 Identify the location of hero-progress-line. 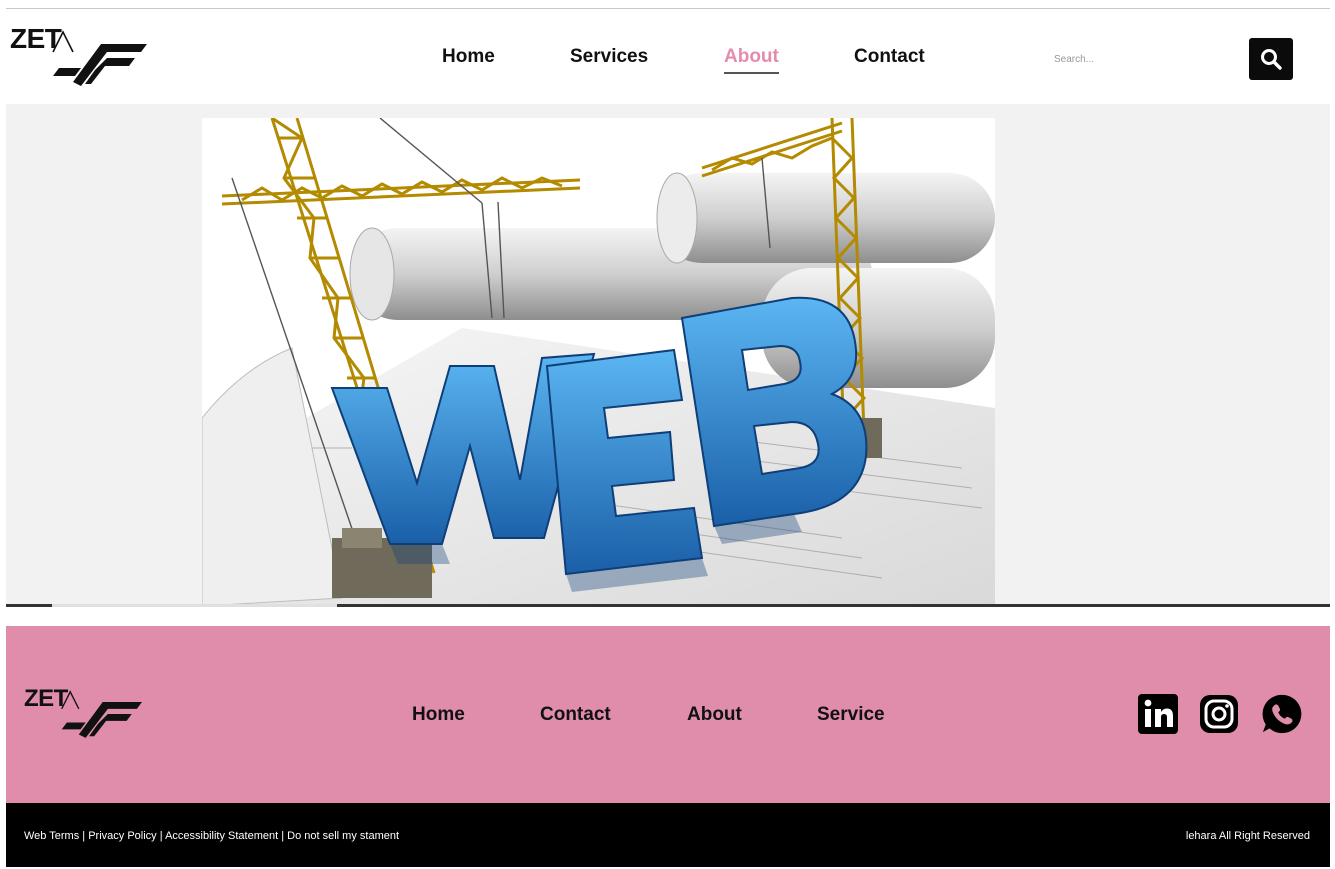
(668, 605).